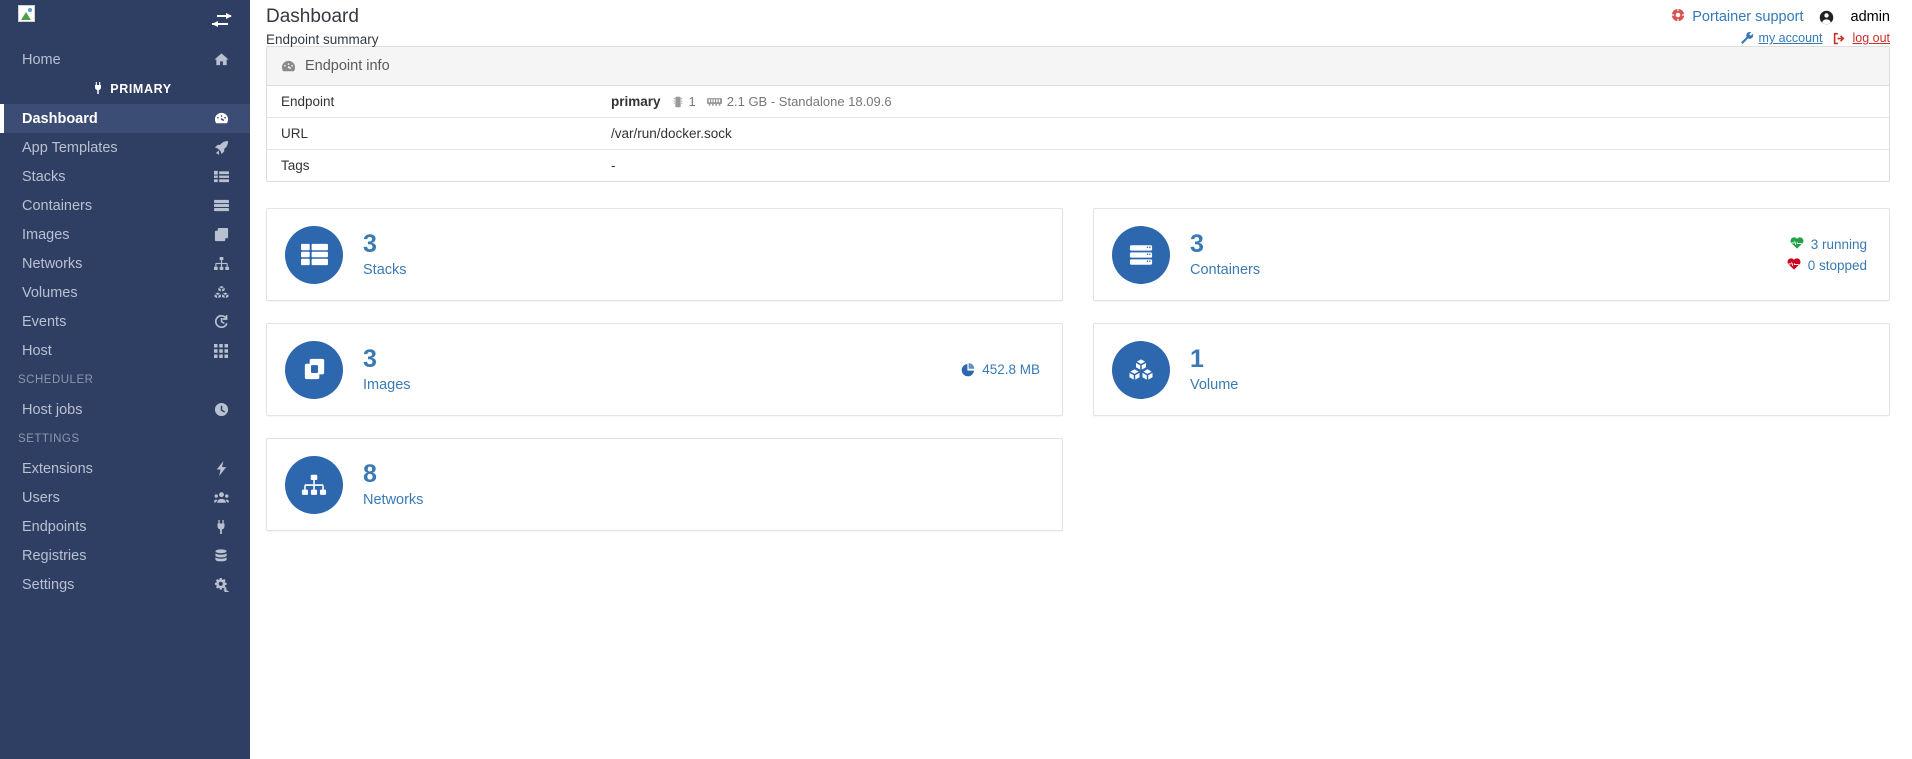 The image size is (1912, 759). Describe the element at coordinates (664, 484) in the screenshot. I see `networks-card: 8 Networks` at that location.